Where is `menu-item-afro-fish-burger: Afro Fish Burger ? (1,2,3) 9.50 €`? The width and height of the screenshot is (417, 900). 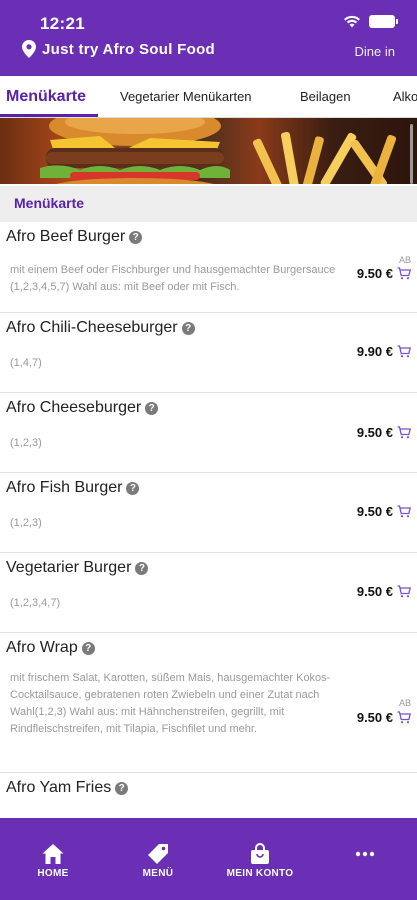
menu-item-afro-fish-burger: Afro Fish Burger ? (1,2,3) 9.50 € is located at coordinates (208, 513).